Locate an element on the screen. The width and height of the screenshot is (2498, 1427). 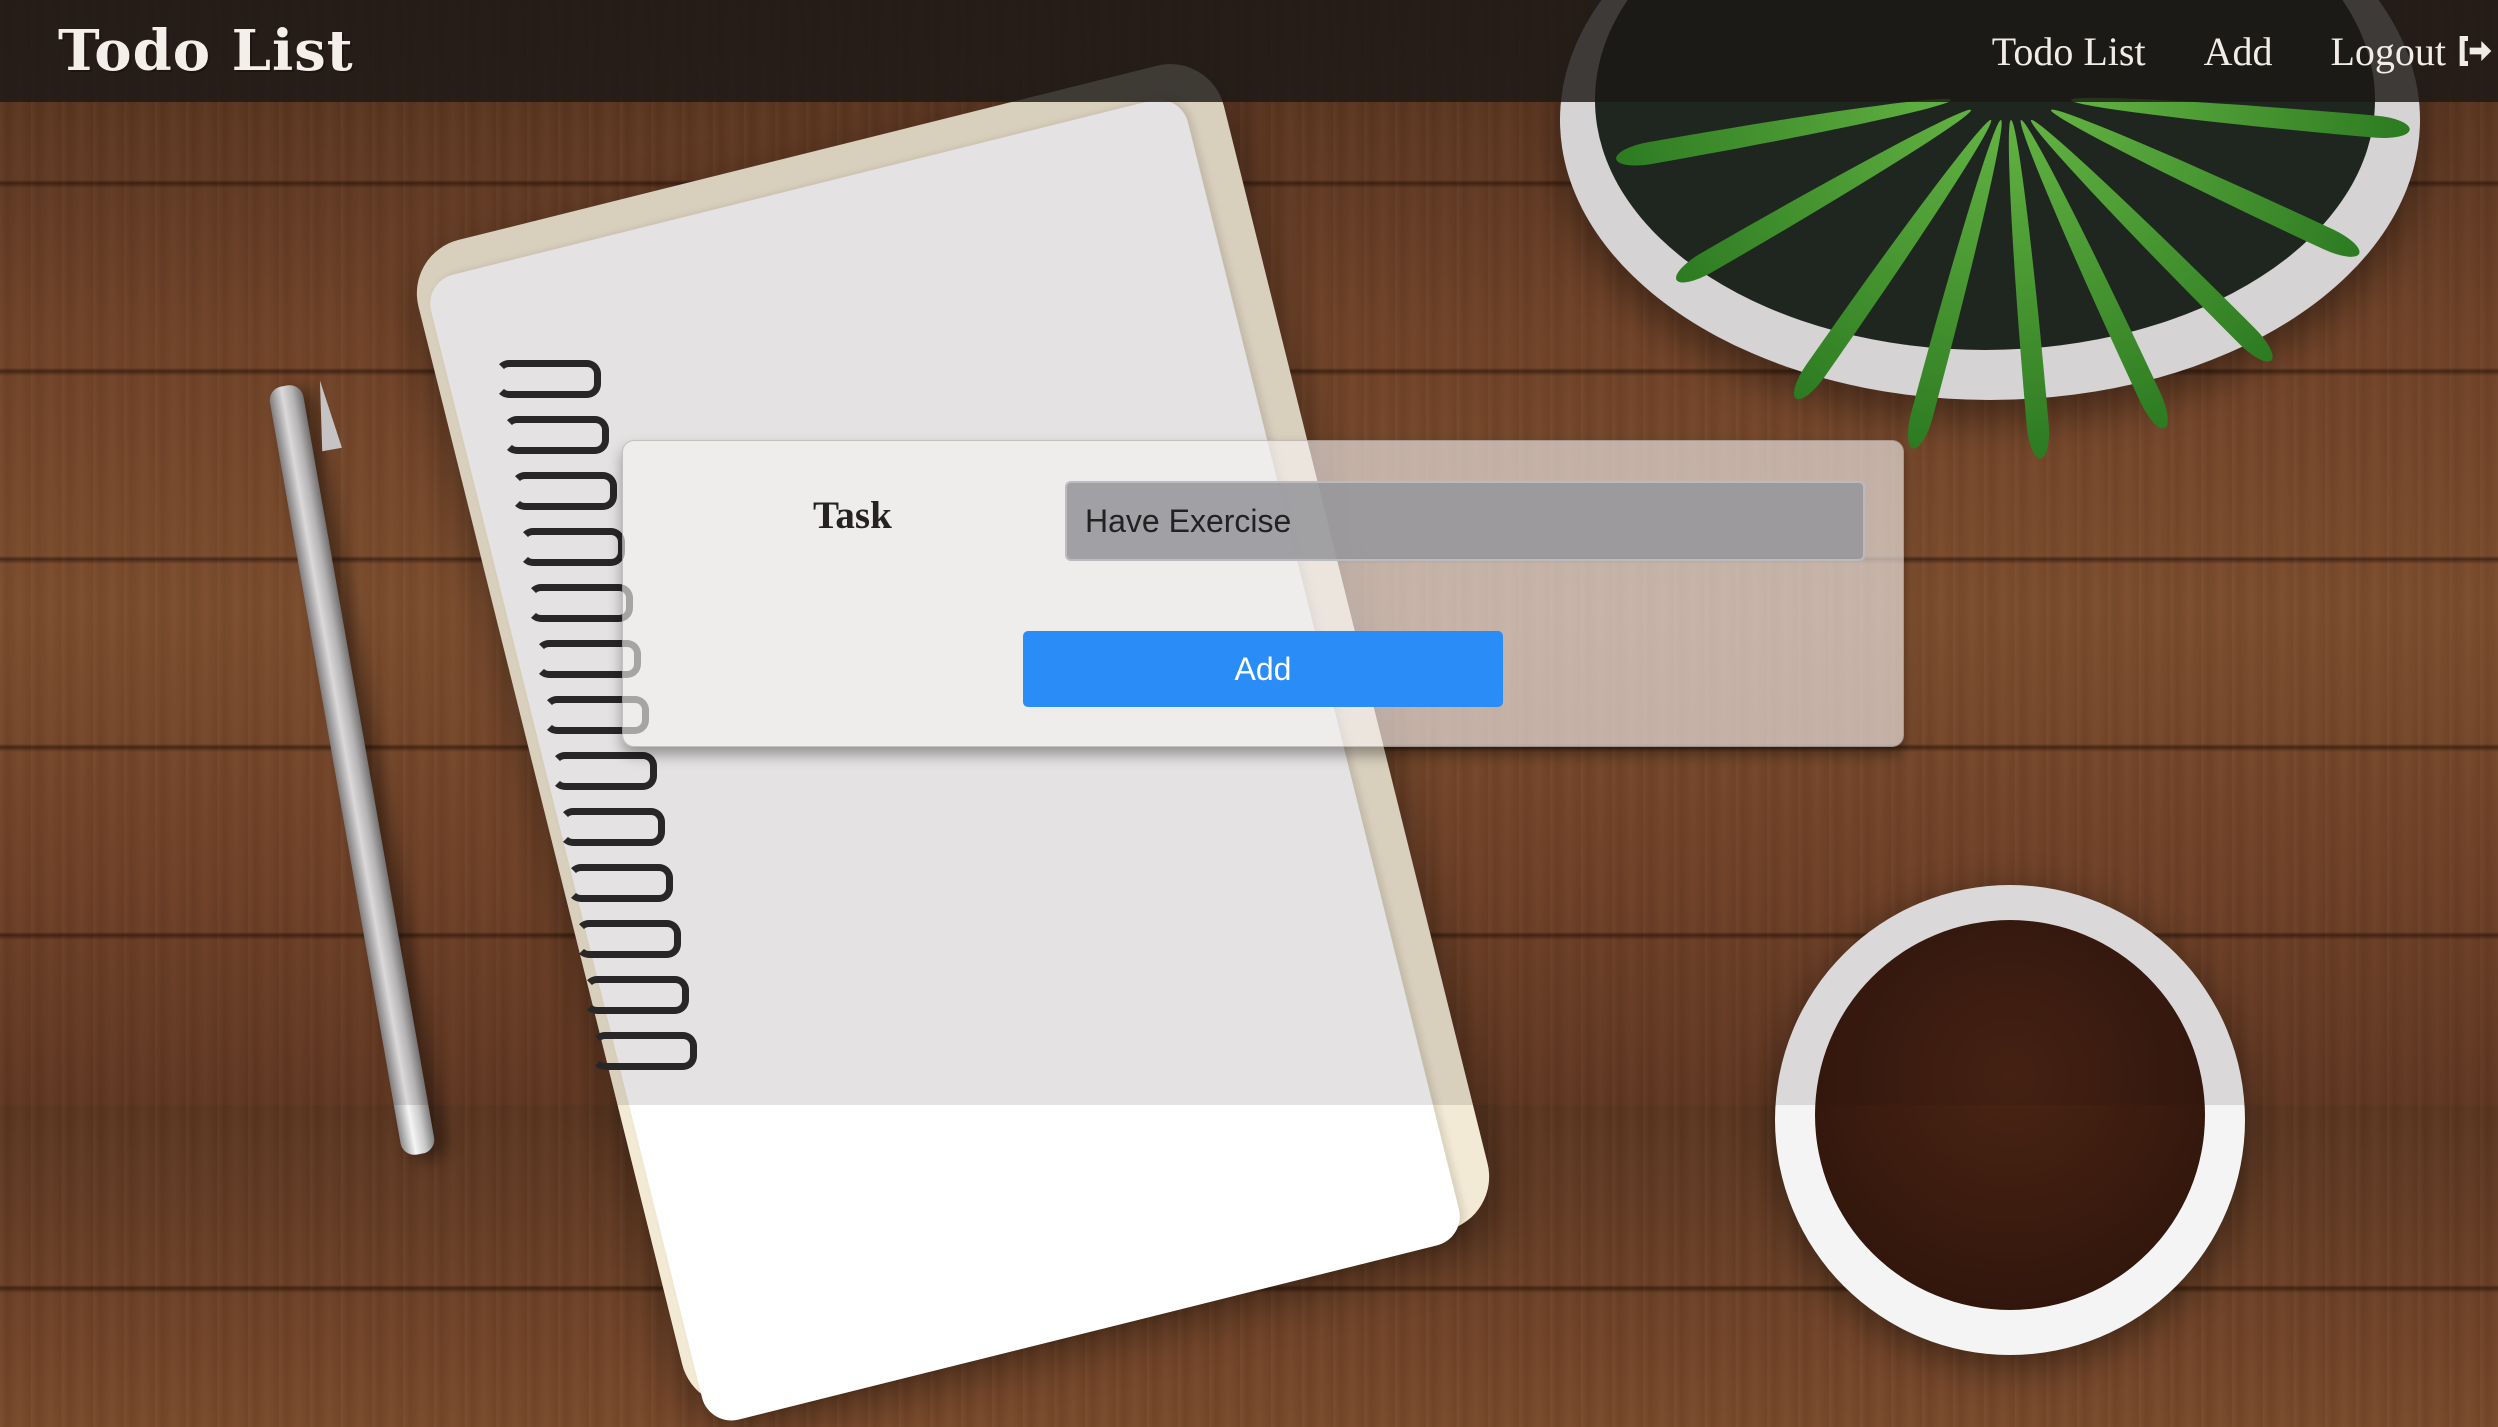
nav-link-logout: Logout is located at coordinates (2414, 51).